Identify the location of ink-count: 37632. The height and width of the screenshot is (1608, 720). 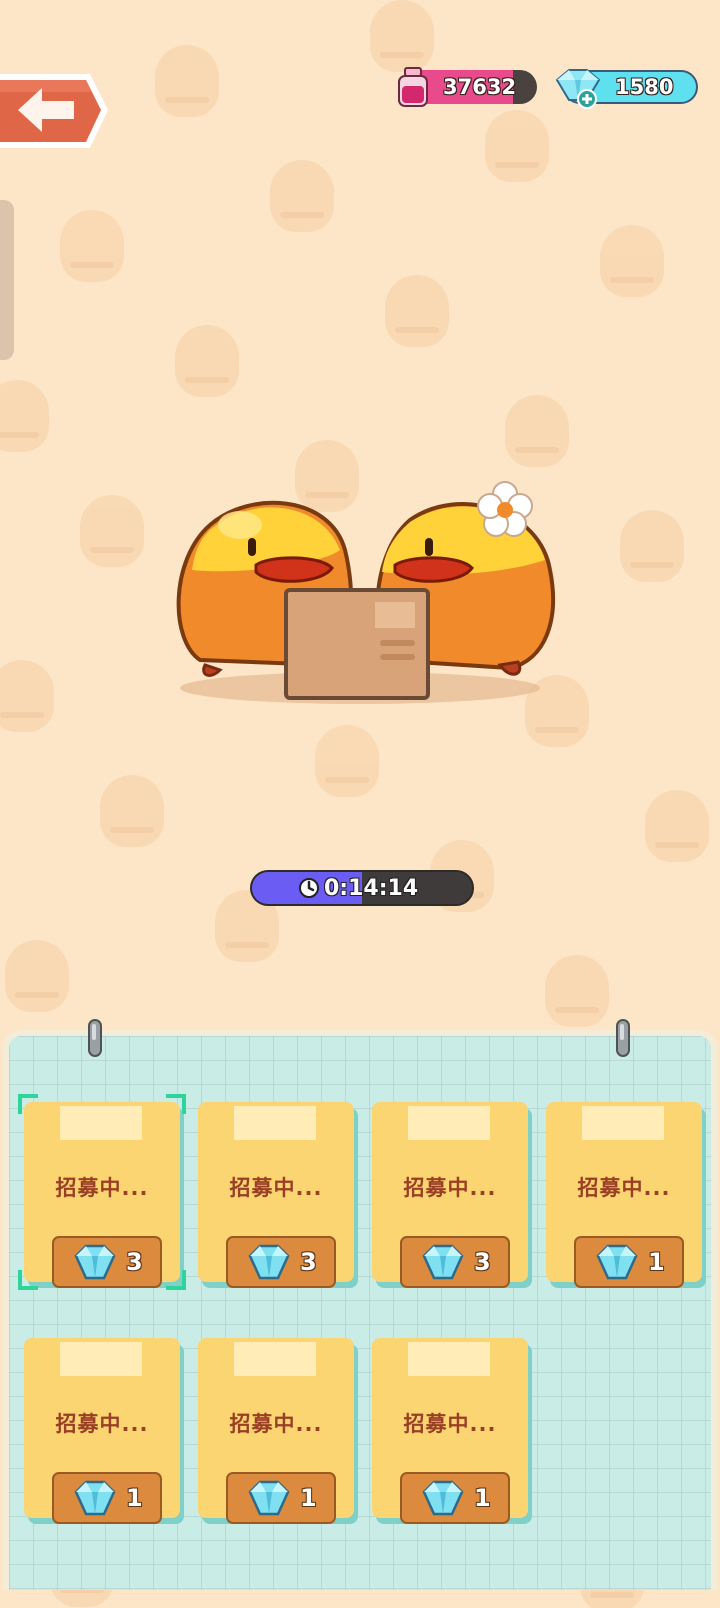
(480, 87).